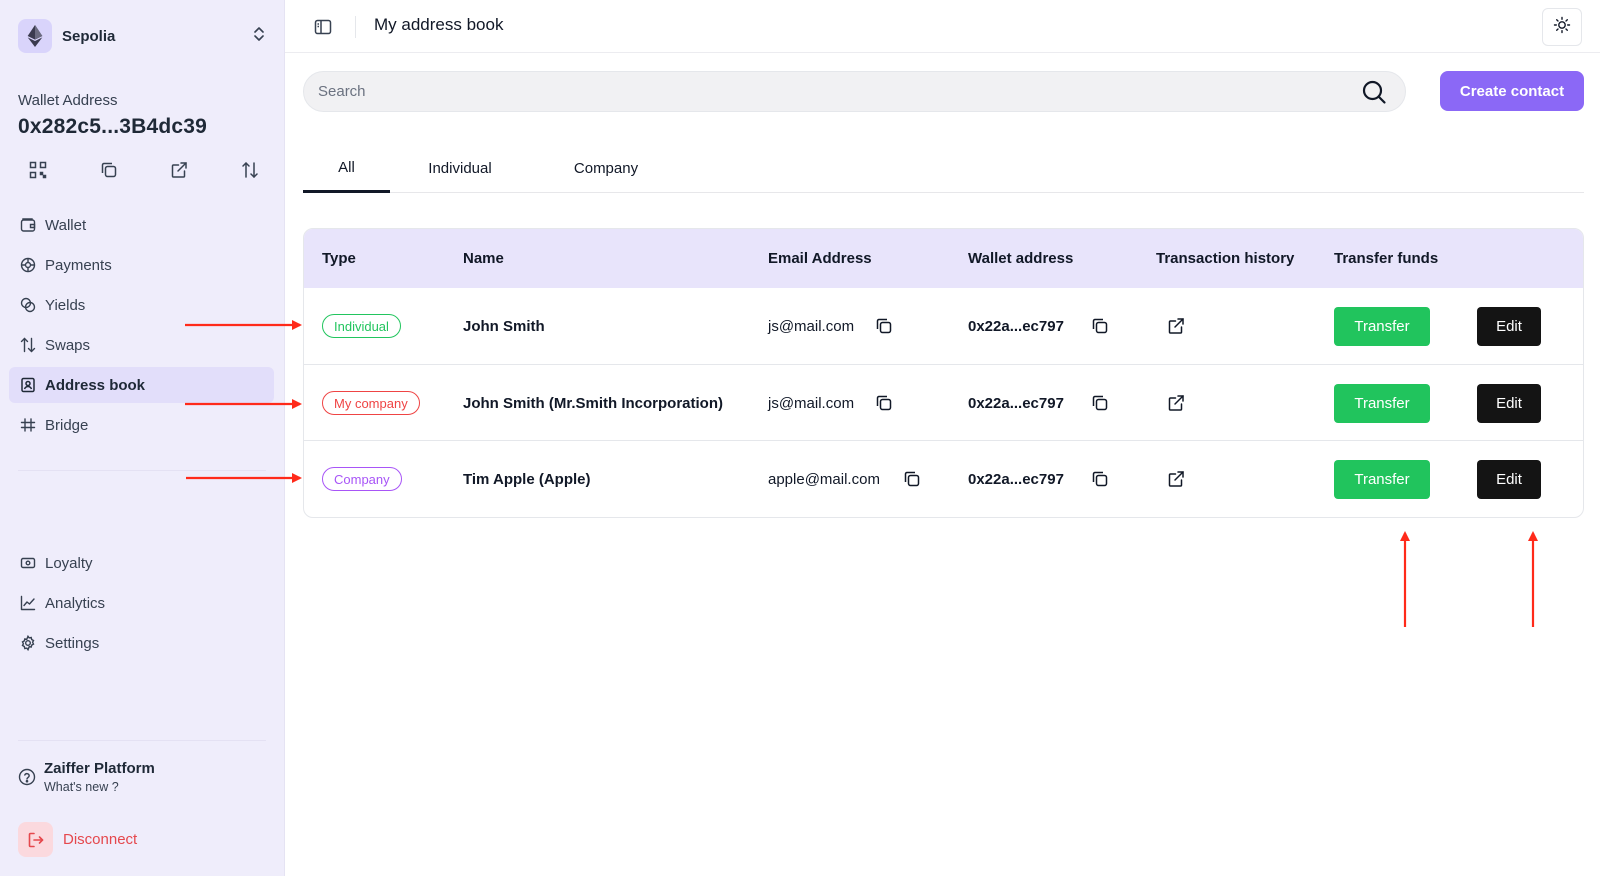  What do you see at coordinates (179, 170) in the screenshot?
I see `external-link-icon` at bounding box center [179, 170].